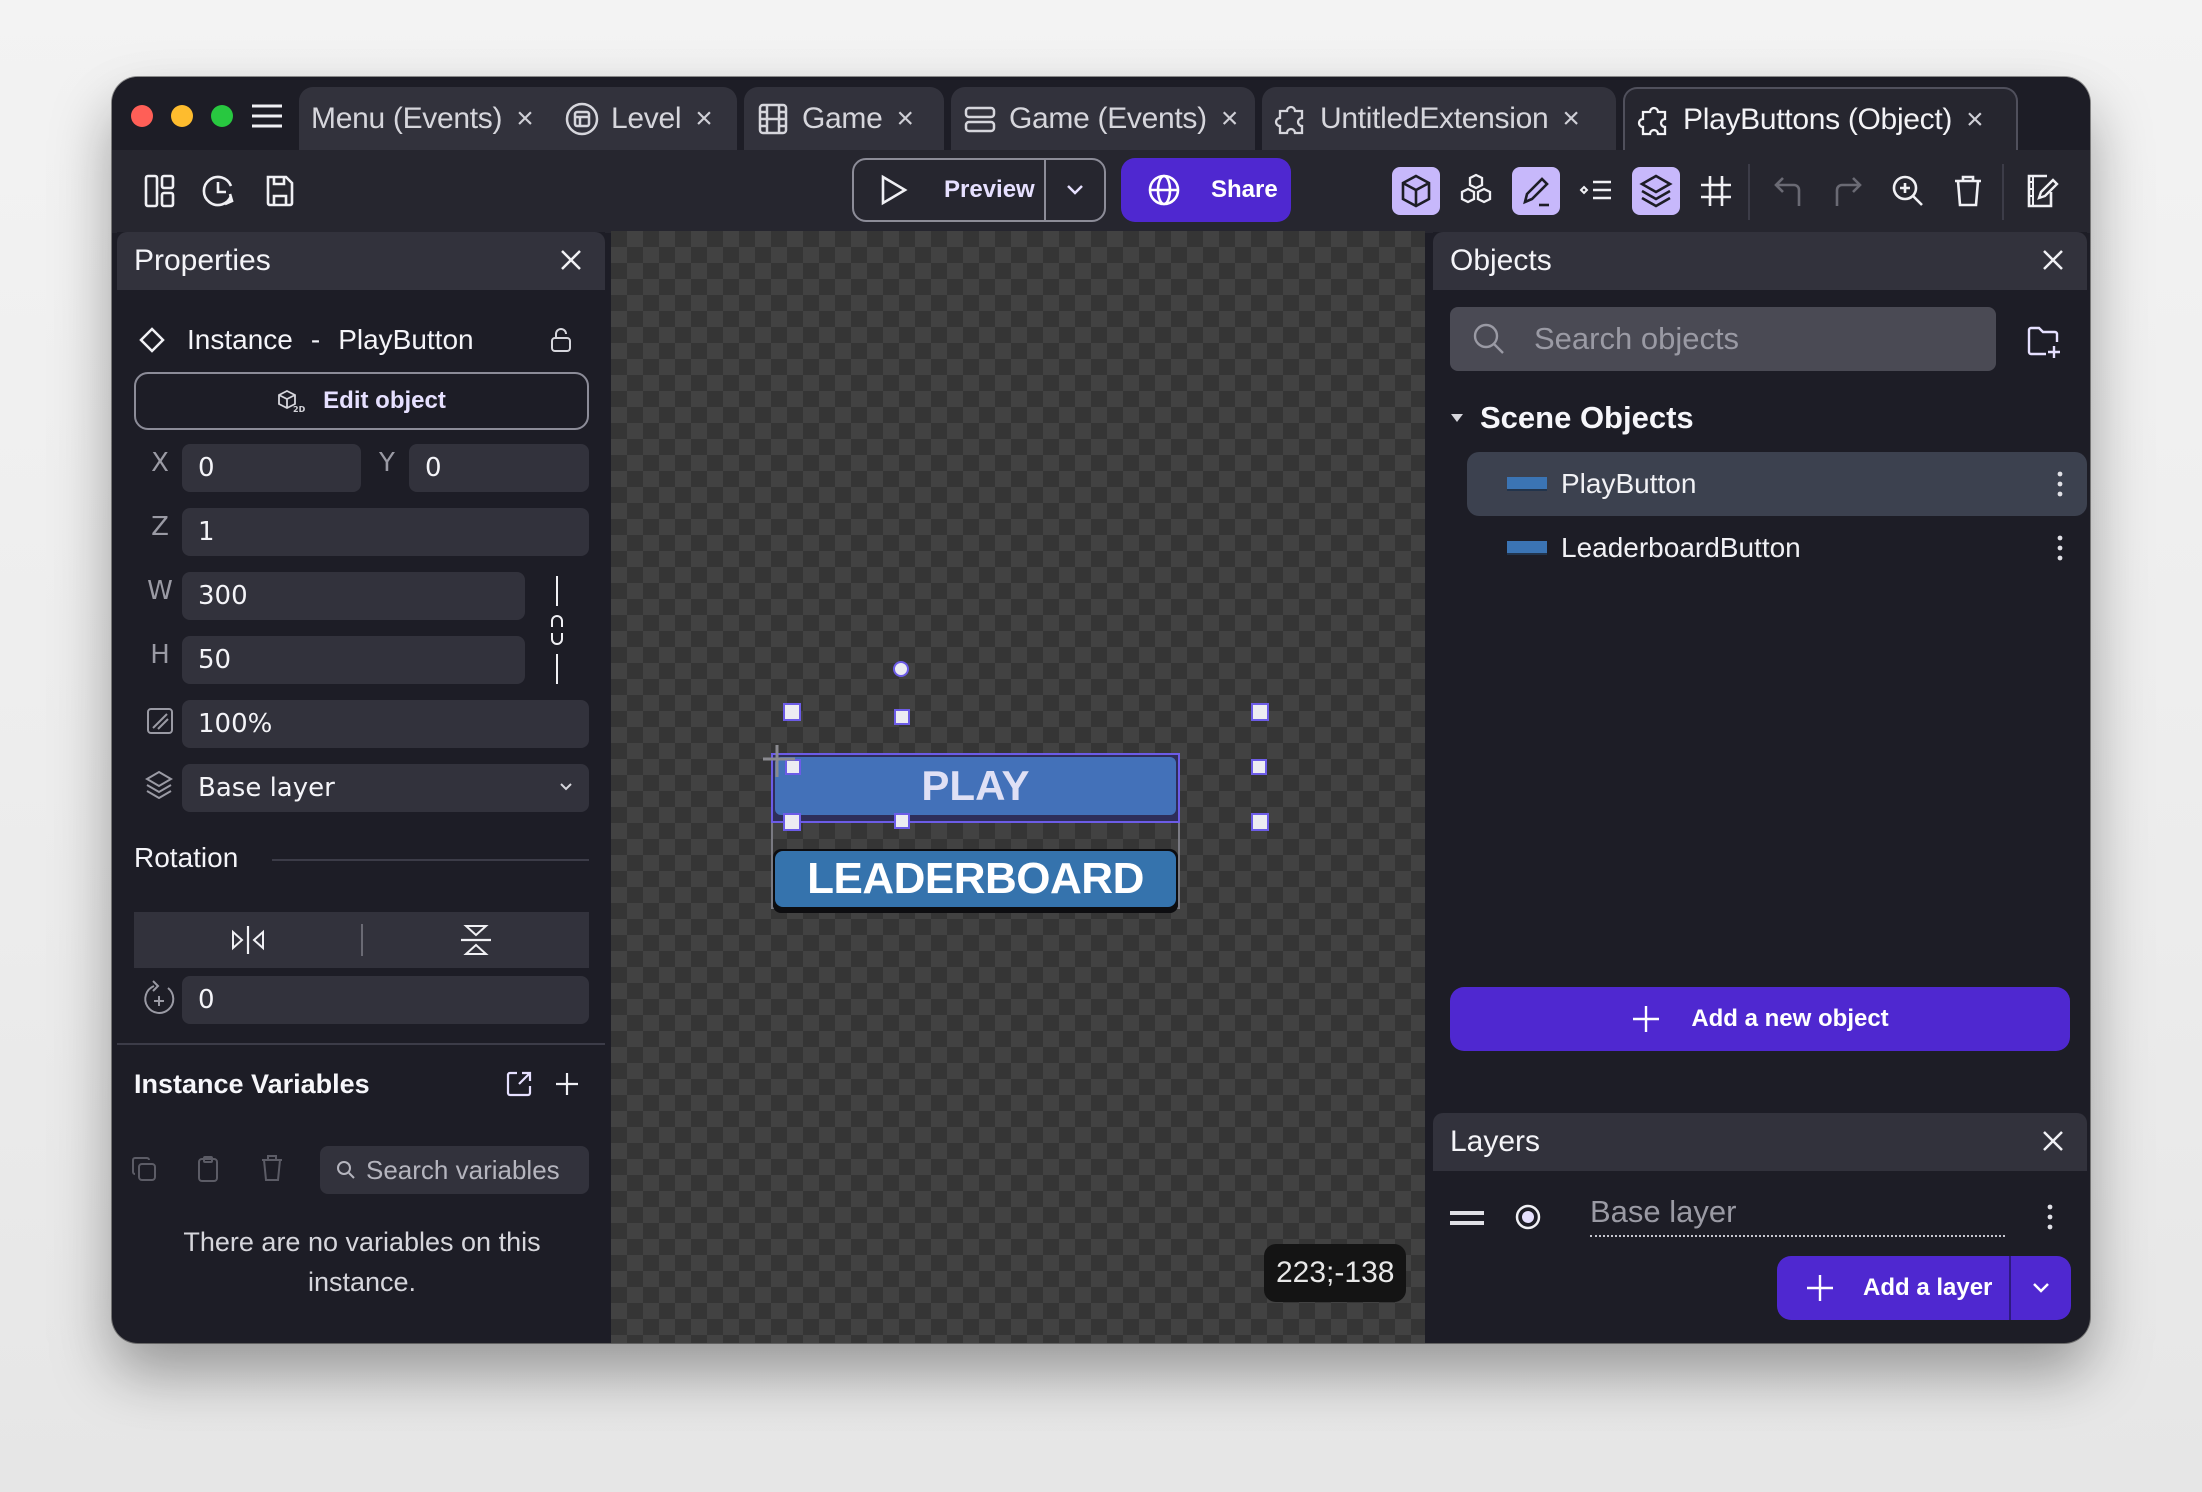 Image resolution: width=2202 pixels, height=1492 pixels. I want to click on window-zoom-button, so click(222, 116).